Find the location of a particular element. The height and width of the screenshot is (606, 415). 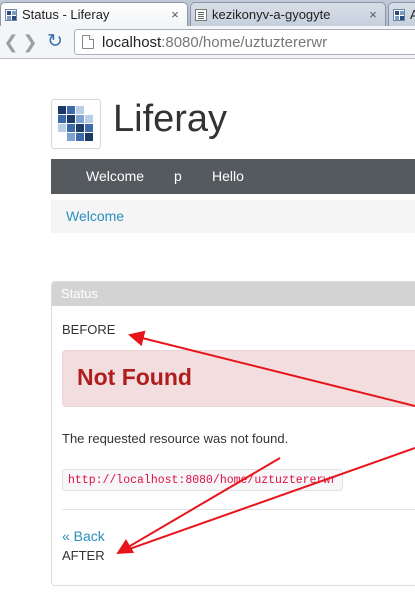

liferay-logo-icon is located at coordinates (76, 124).